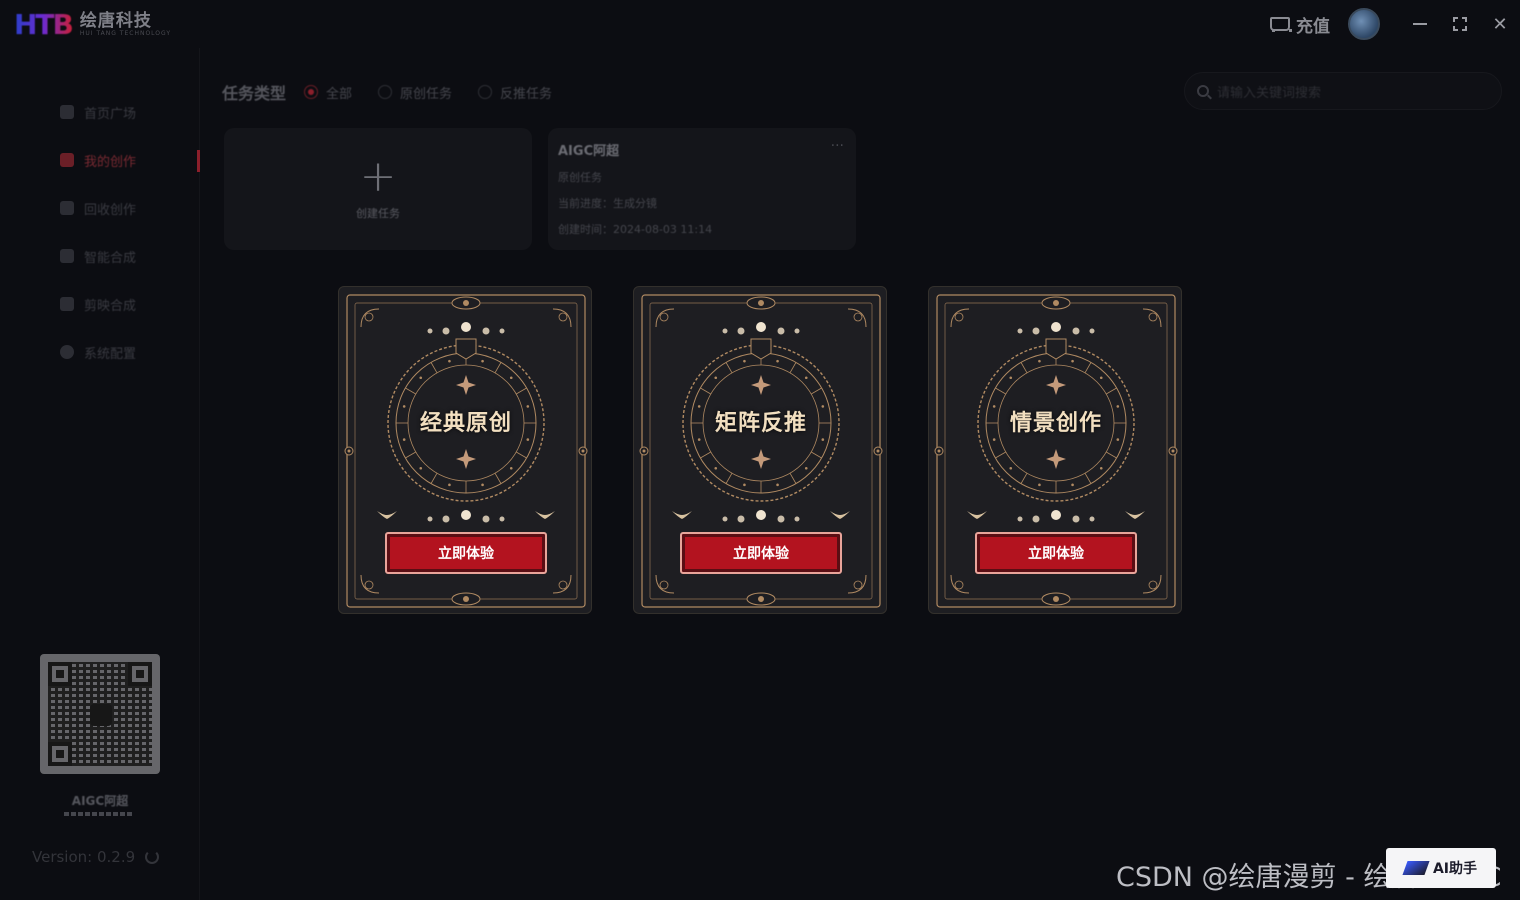 The height and width of the screenshot is (900, 1520). I want to click on version-label: Version: 0.2.9, so click(84, 857).